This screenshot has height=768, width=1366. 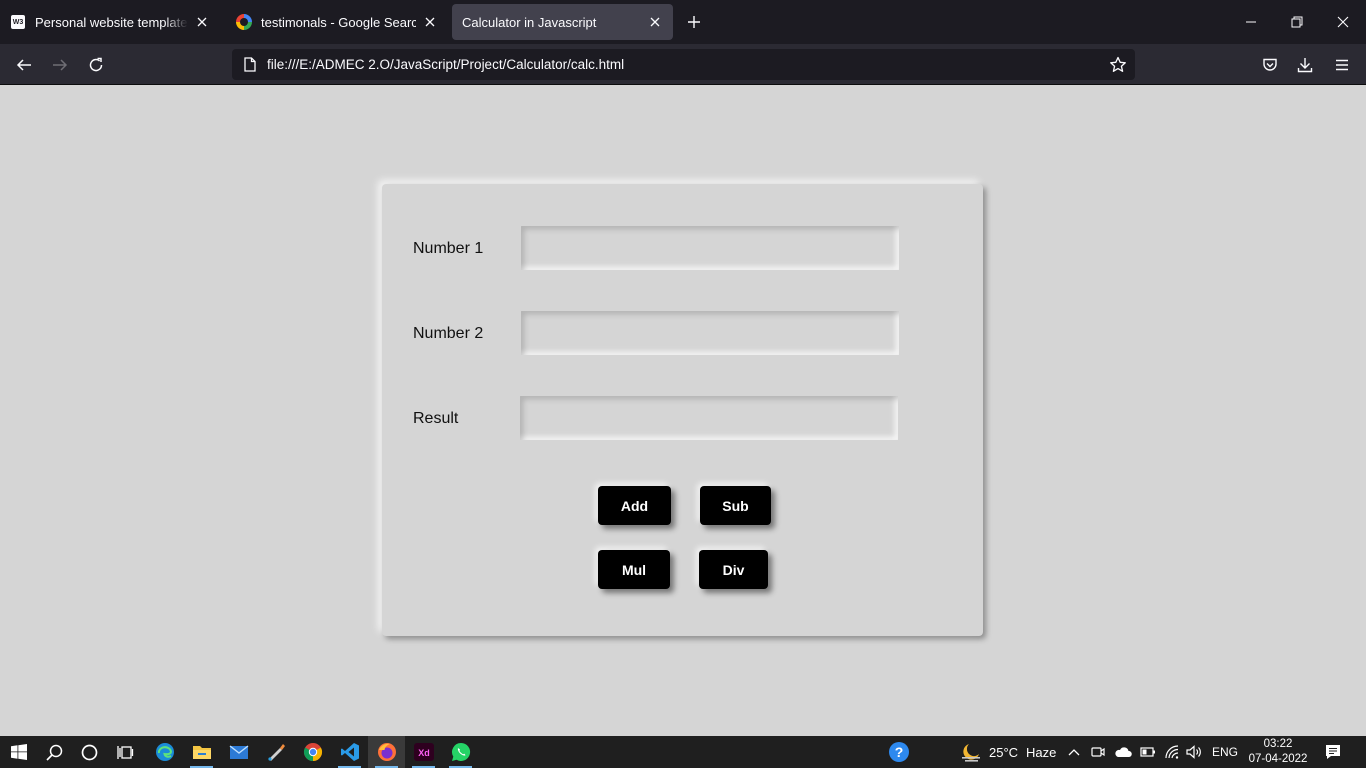 I want to click on minimize-button, so click(x=1251, y=22).